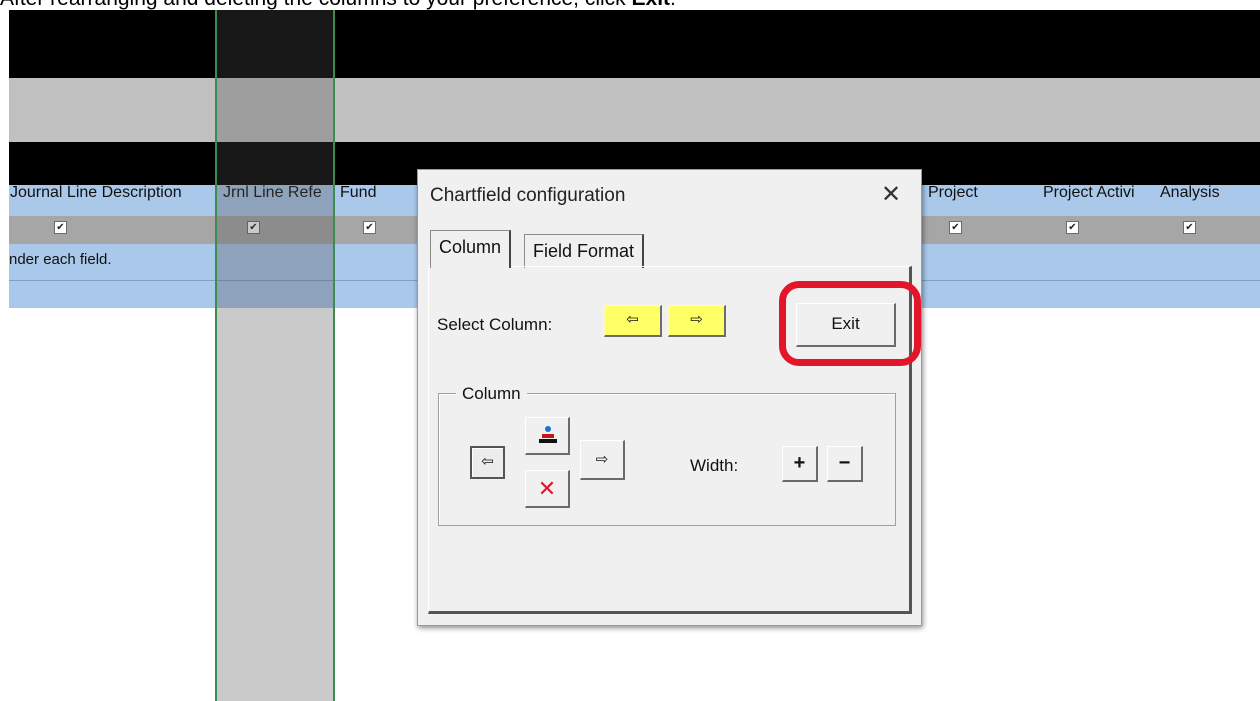 The width and height of the screenshot is (1260, 701). I want to click on header-journal-line-description: Journal Line Description, so click(96, 193).